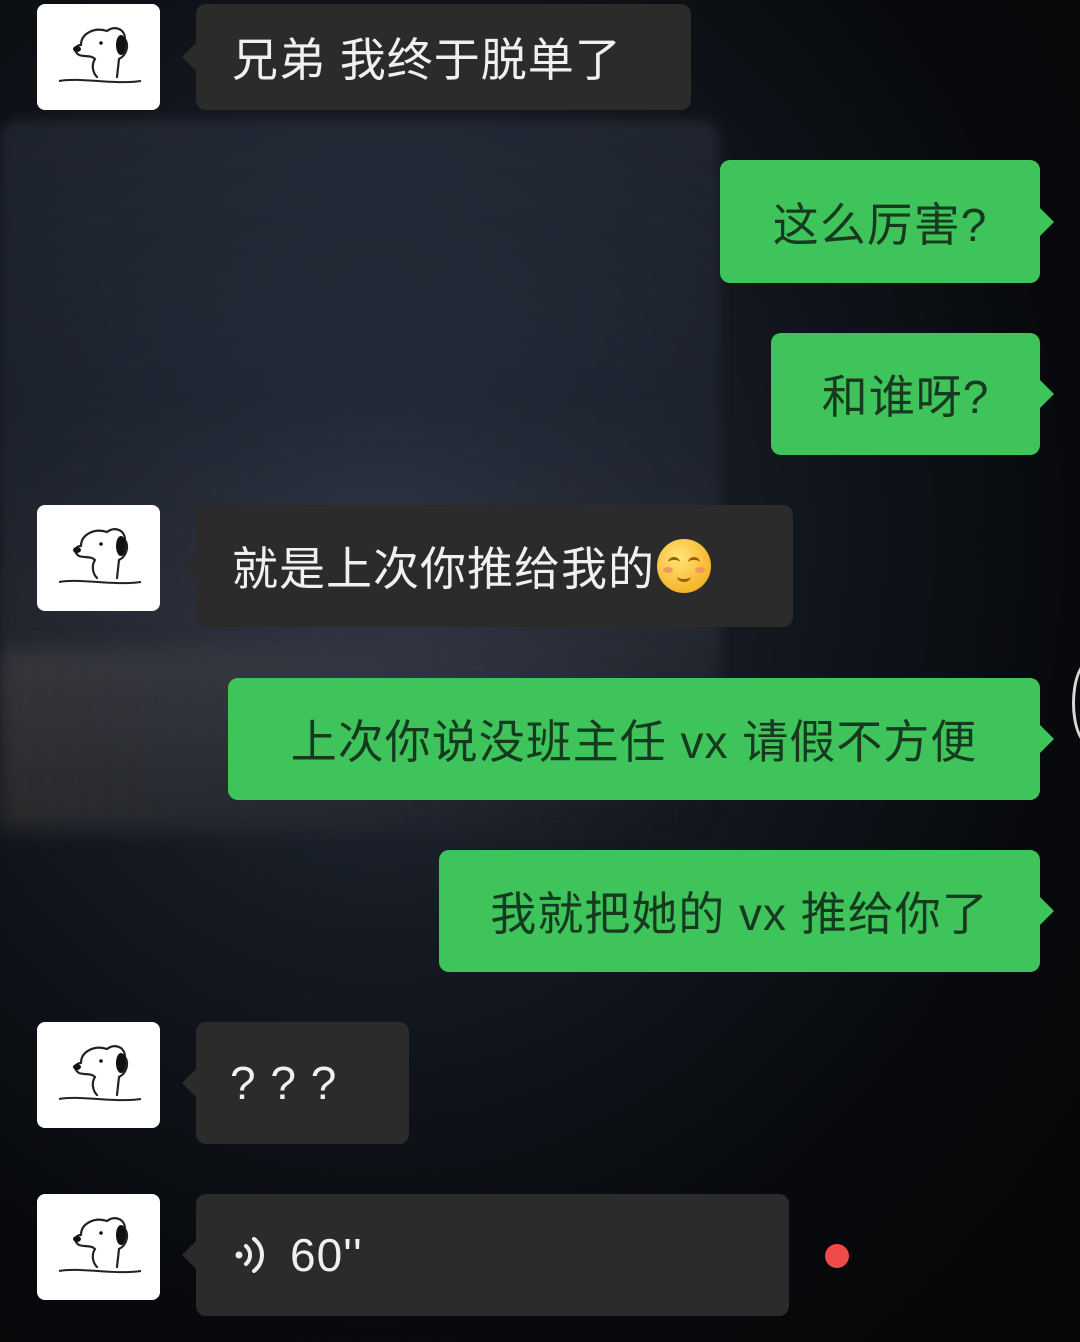 The width and height of the screenshot is (1080, 1342). I want to click on message-bubble-incoming: ? ? ?, so click(295, 1083).